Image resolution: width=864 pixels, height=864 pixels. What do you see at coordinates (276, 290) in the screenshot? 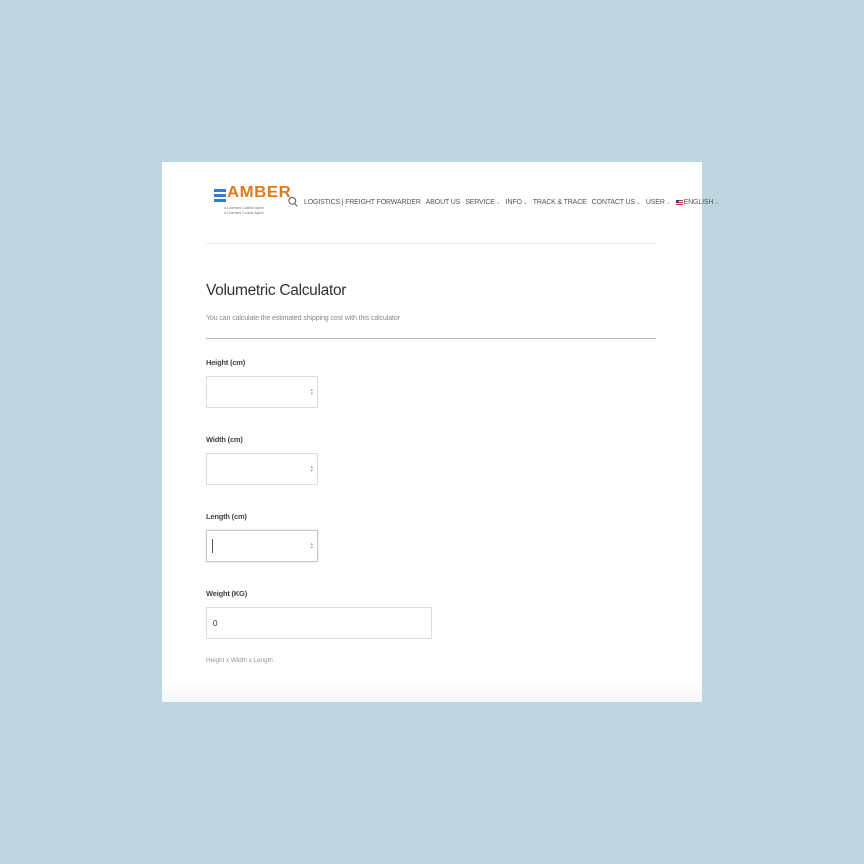
I see `page-title: Volumetric Calculator` at bounding box center [276, 290].